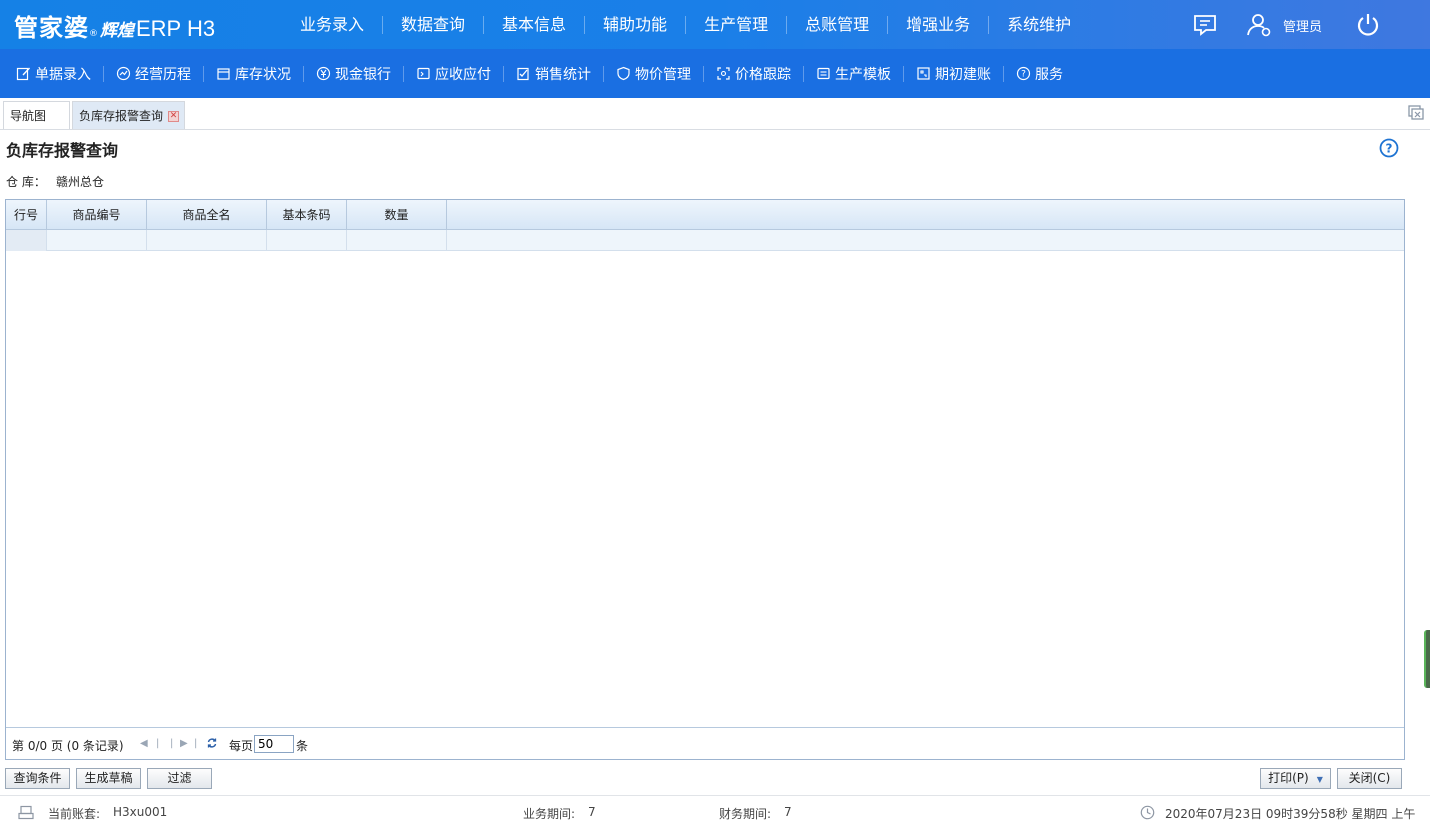 This screenshot has width=1430, height=827. Describe the element at coordinates (37, 778) in the screenshot. I see `query-conditions-button: 查询条件` at that location.